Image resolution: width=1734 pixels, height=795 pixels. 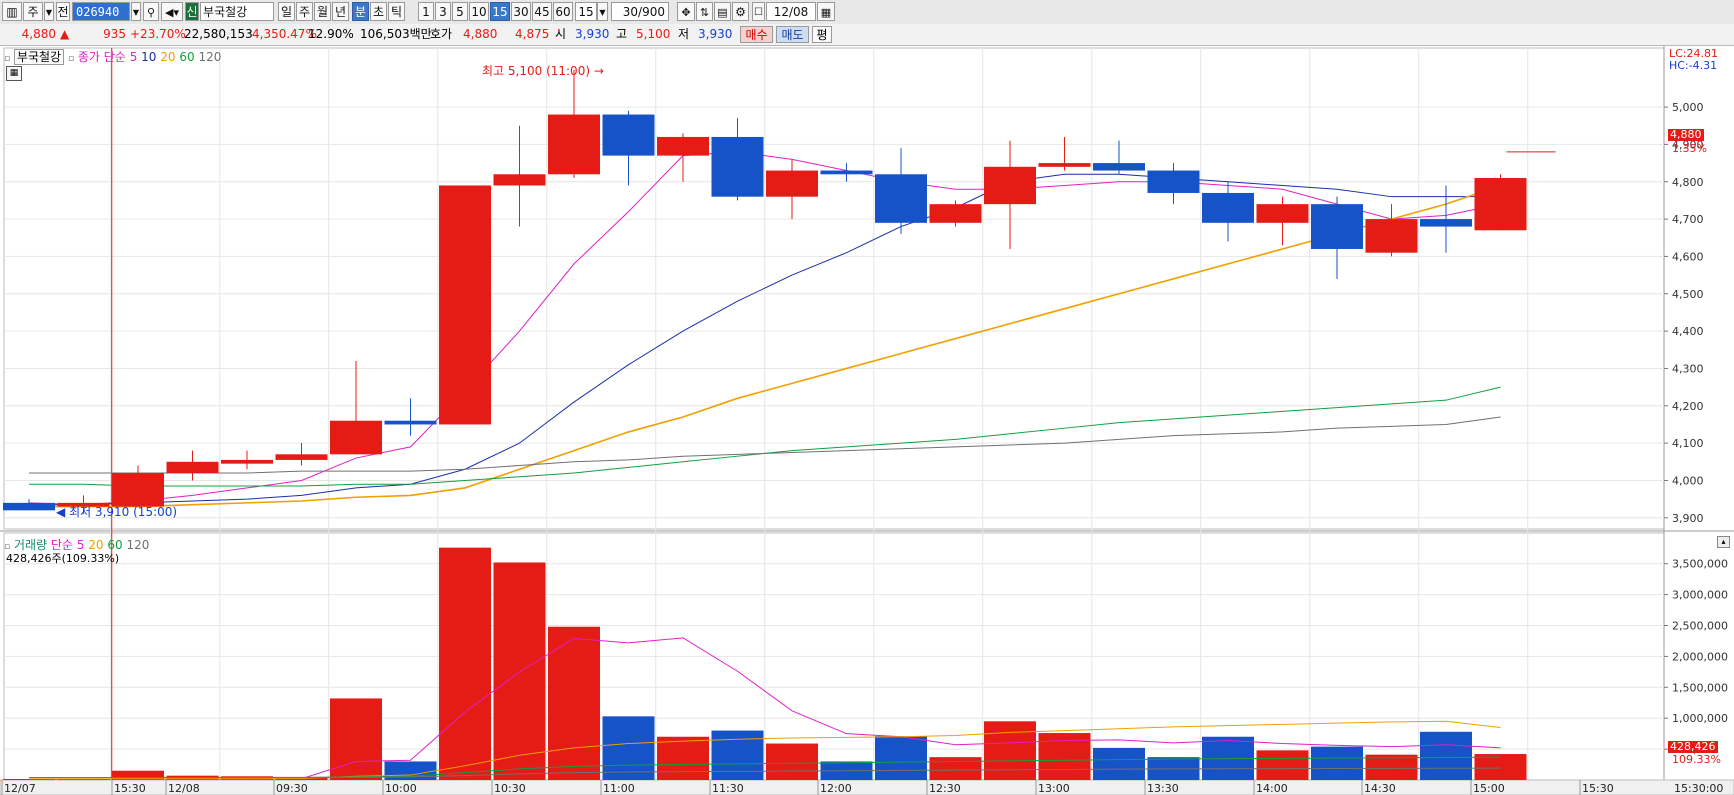 What do you see at coordinates (740, 11) in the screenshot?
I see `gear-icon: ⚙` at bounding box center [740, 11].